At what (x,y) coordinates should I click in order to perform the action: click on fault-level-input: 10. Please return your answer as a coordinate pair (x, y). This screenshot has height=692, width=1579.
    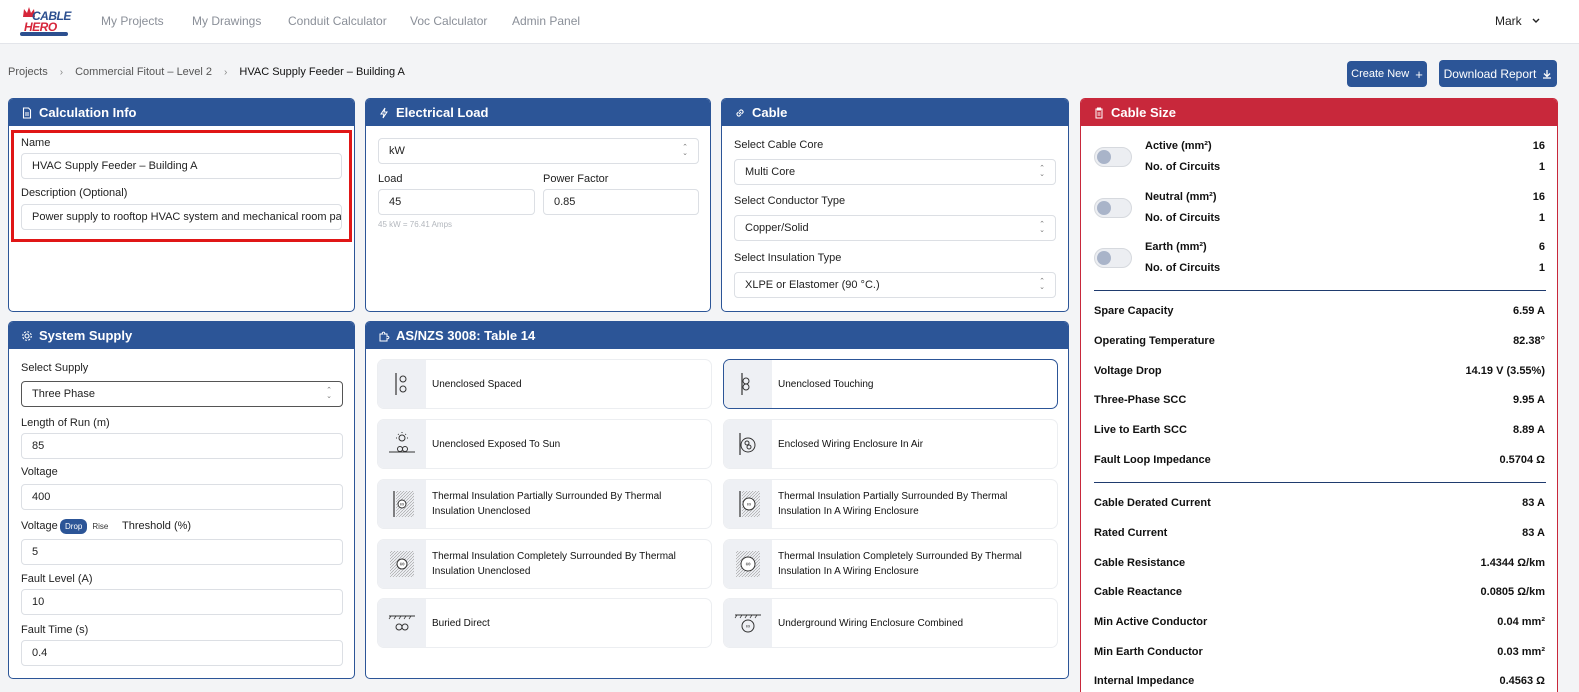
    Looking at the image, I should click on (182, 602).